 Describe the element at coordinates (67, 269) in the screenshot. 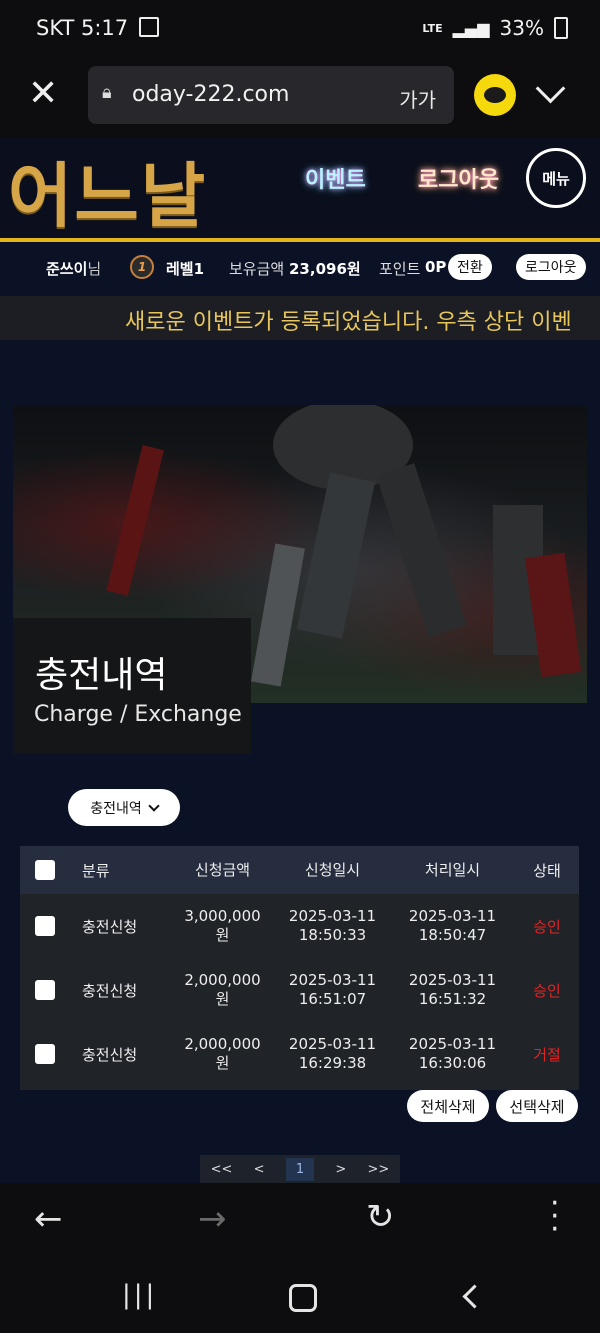

I see `user-name: 준쓰이` at that location.